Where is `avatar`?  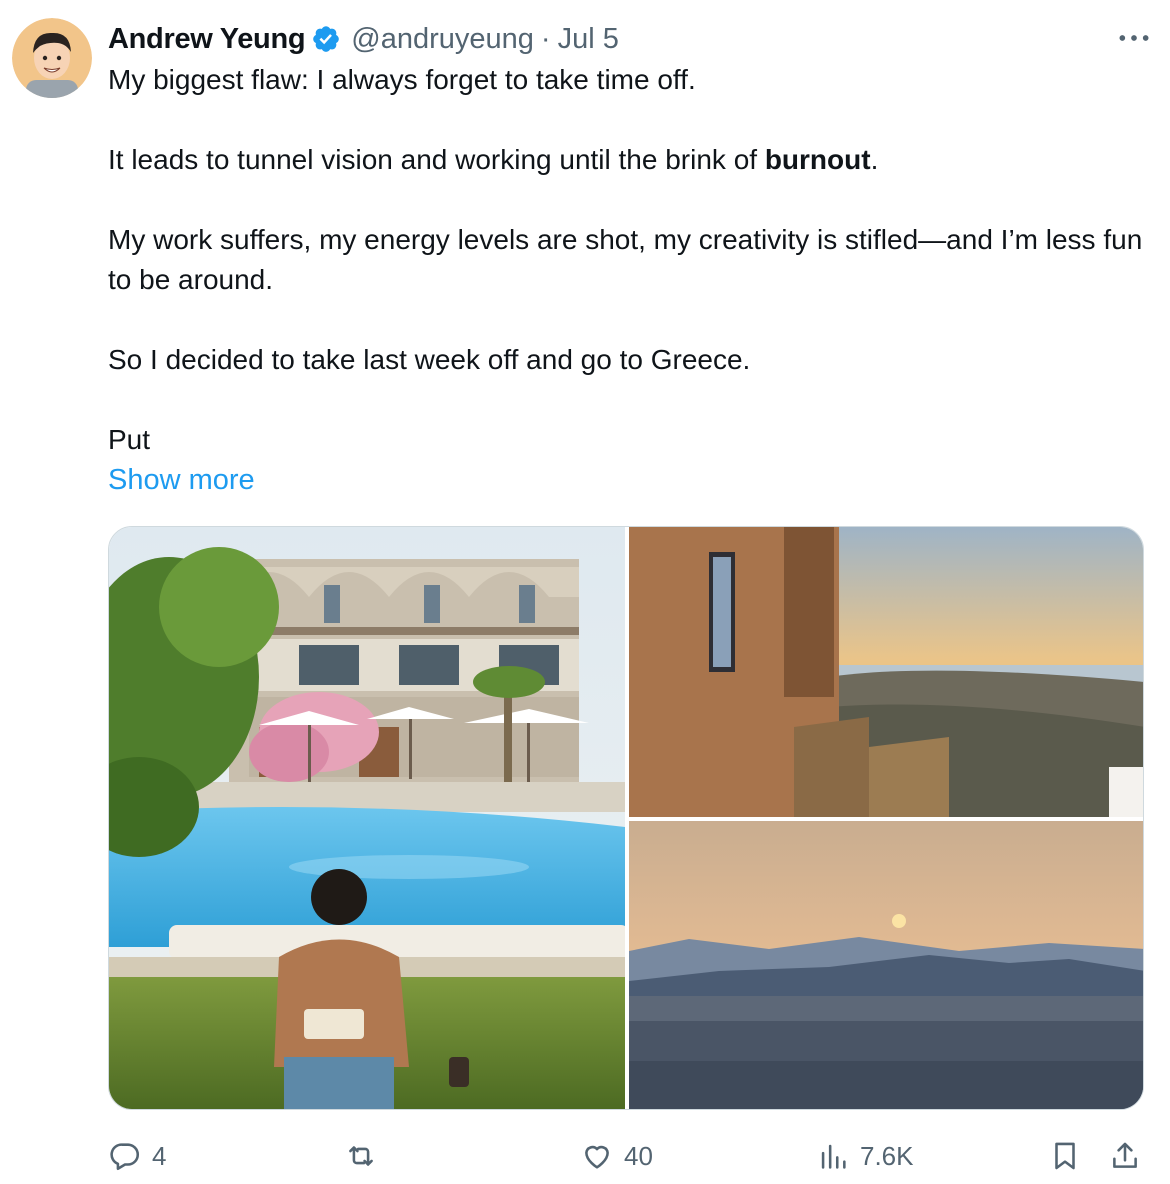 avatar is located at coordinates (52, 58).